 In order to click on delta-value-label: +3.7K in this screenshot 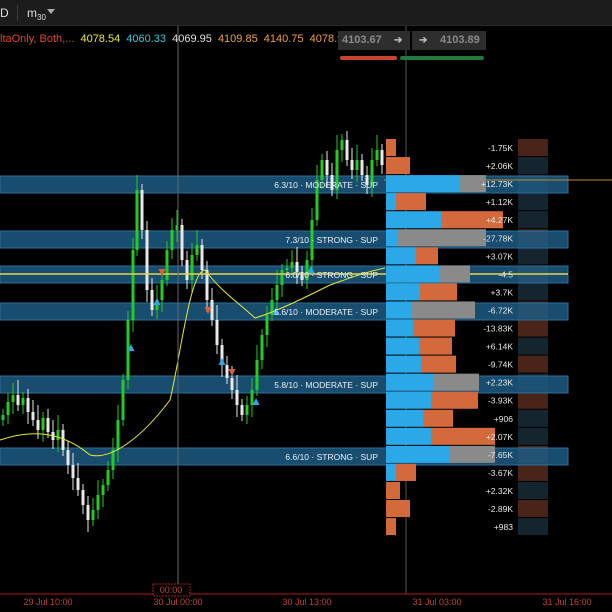, I will do `click(502, 292)`.